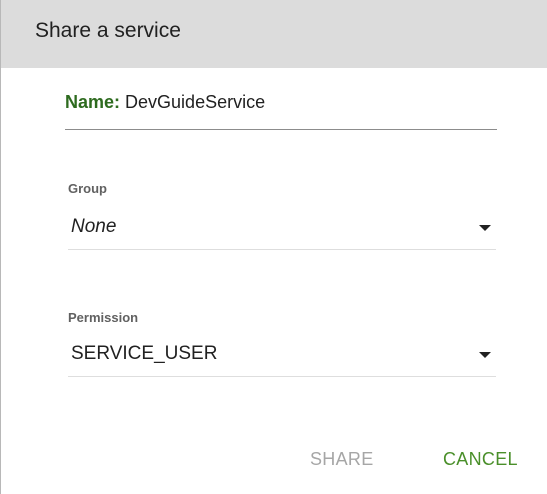 Image resolution: width=547 pixels, height=494 pixels. I want to click on permission-select: SERVICE_USER, so click(282, 360).